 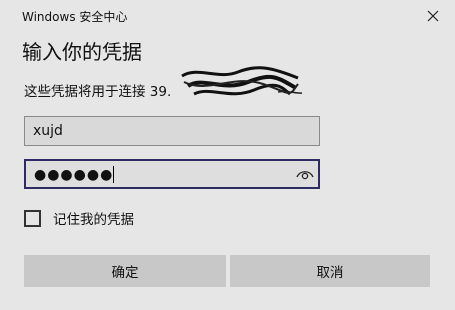 I want to click on username-input, so click(x=172, y=131).